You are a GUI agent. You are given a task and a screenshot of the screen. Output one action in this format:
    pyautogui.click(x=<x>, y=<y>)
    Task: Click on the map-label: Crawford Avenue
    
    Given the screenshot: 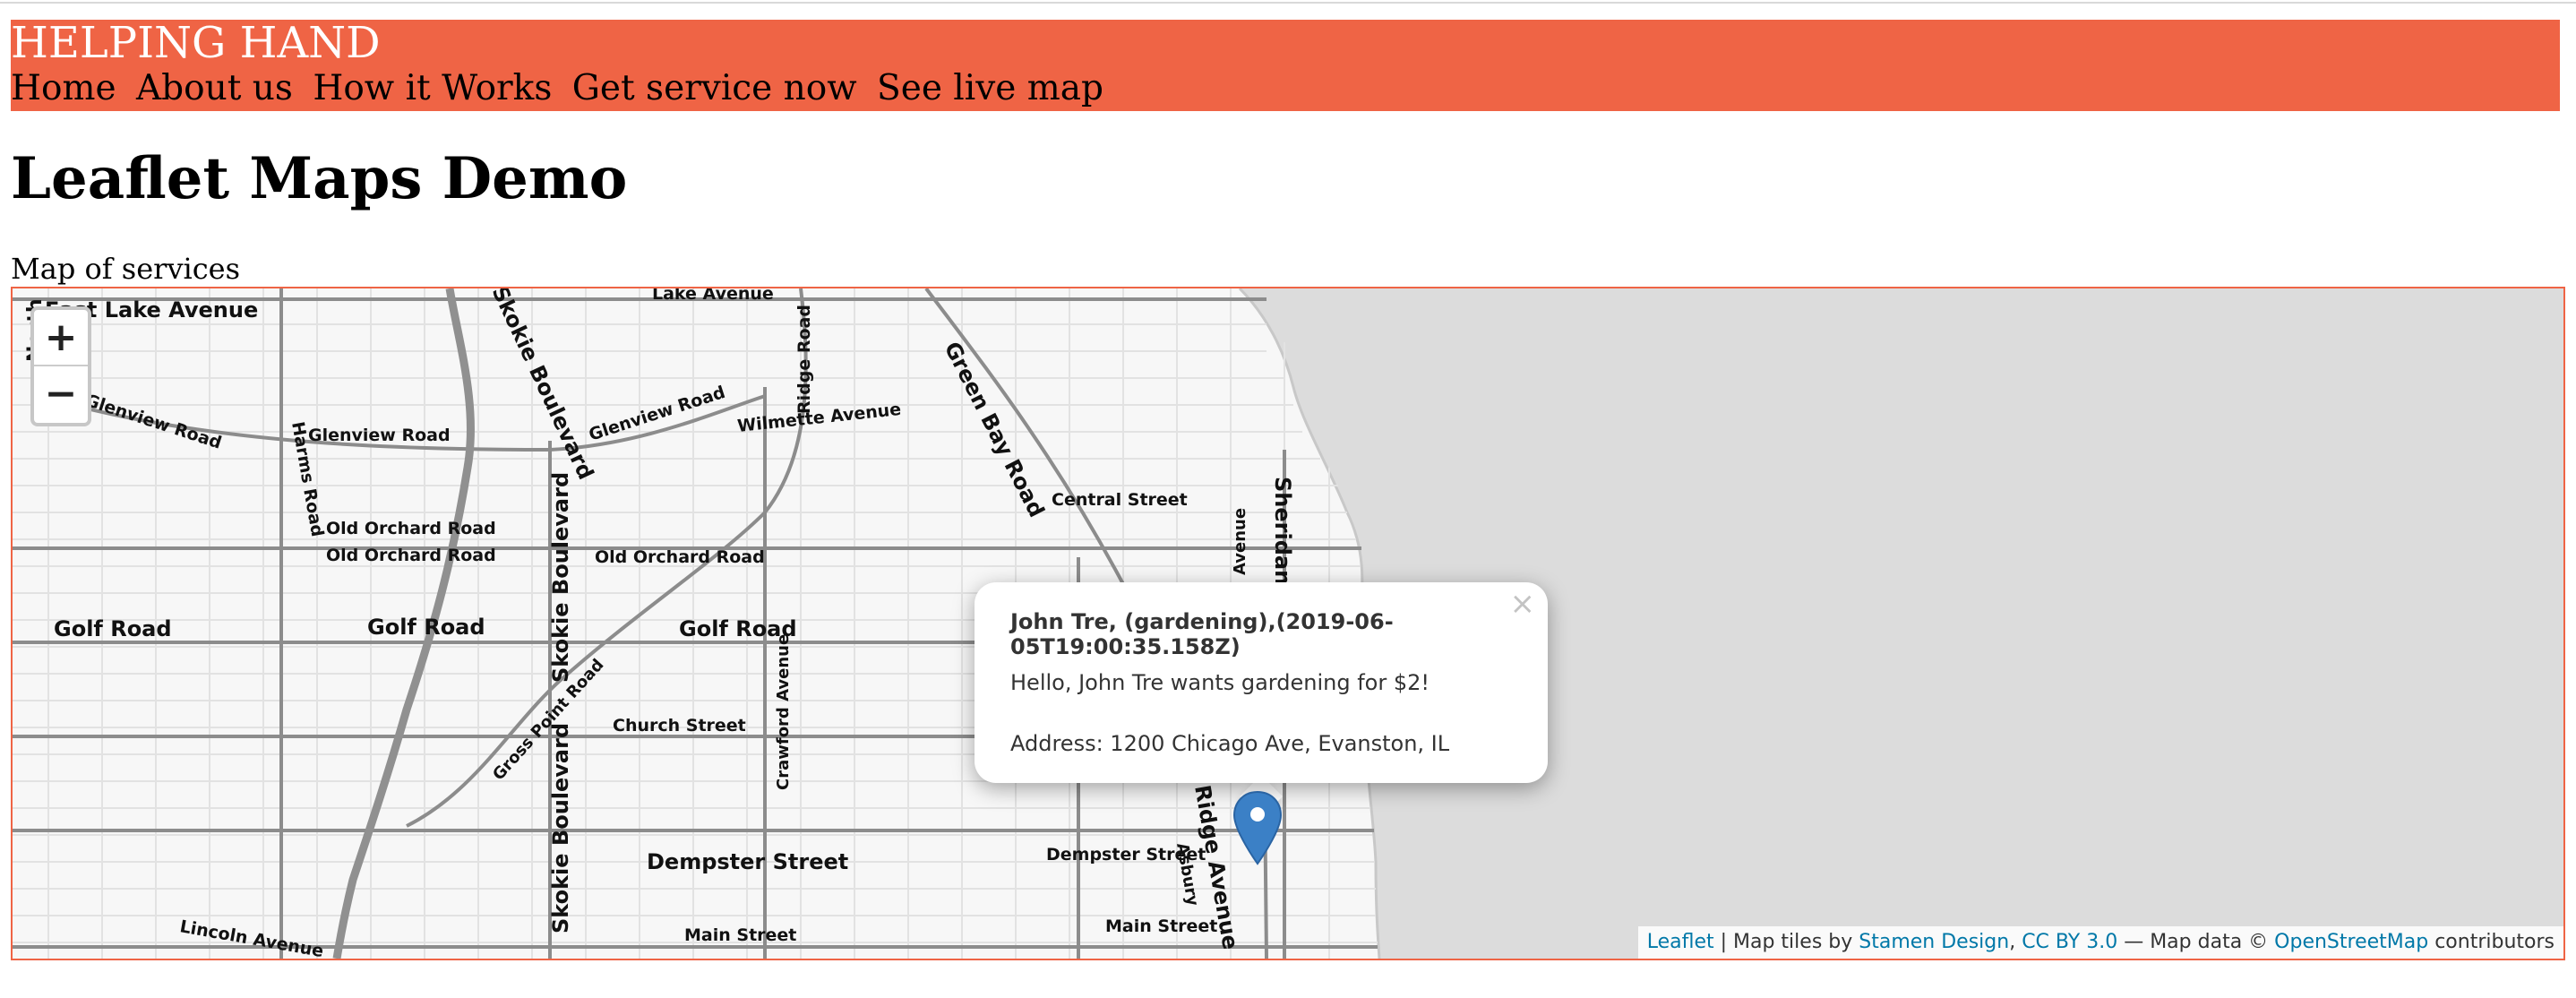 What is the action you would take?
    pyautogui.click(x=783, y=712)
    